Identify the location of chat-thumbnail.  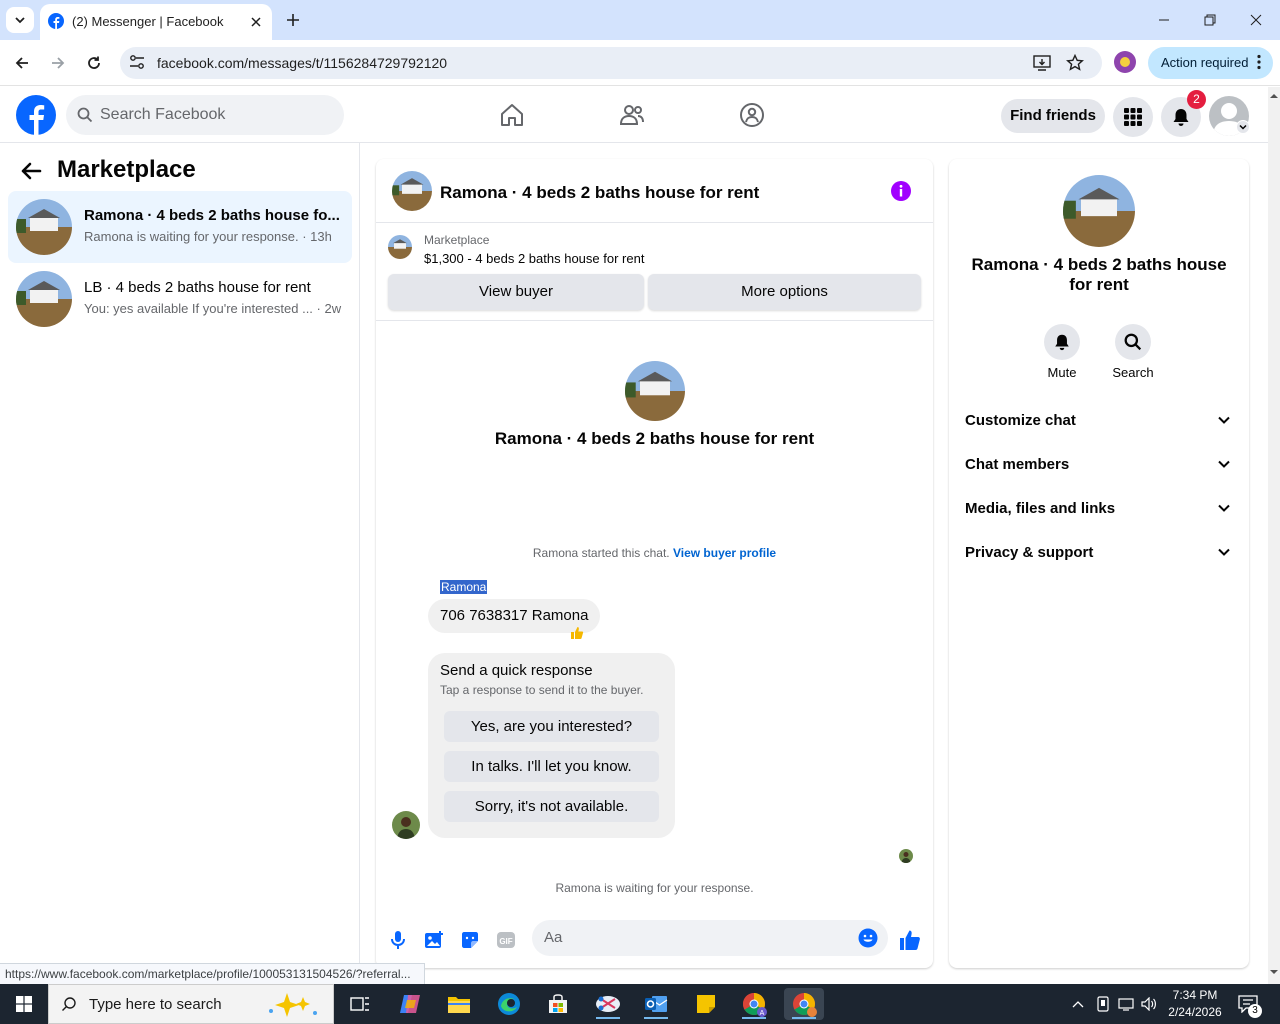
(412, 191).